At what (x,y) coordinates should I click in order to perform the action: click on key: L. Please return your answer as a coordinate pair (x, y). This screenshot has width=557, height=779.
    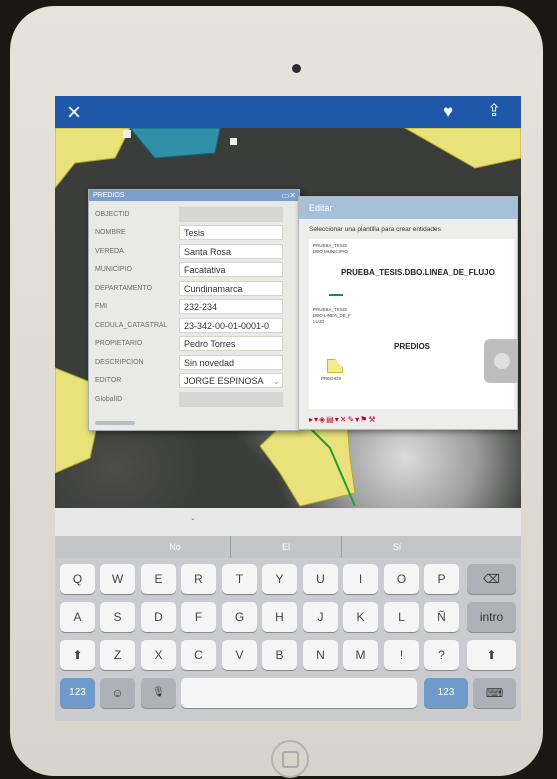
    Looking at the image, I should click on (401, 617).